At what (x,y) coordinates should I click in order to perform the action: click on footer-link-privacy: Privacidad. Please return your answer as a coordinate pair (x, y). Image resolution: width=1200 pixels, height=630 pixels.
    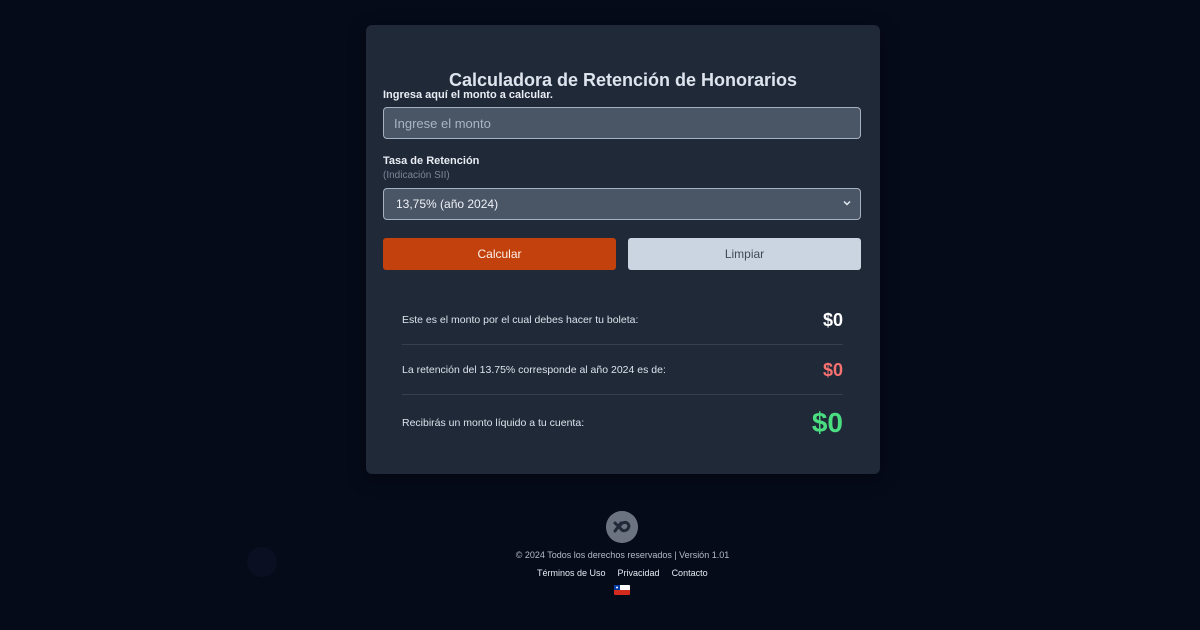
    Looking at the image, I should click on (639, 573).